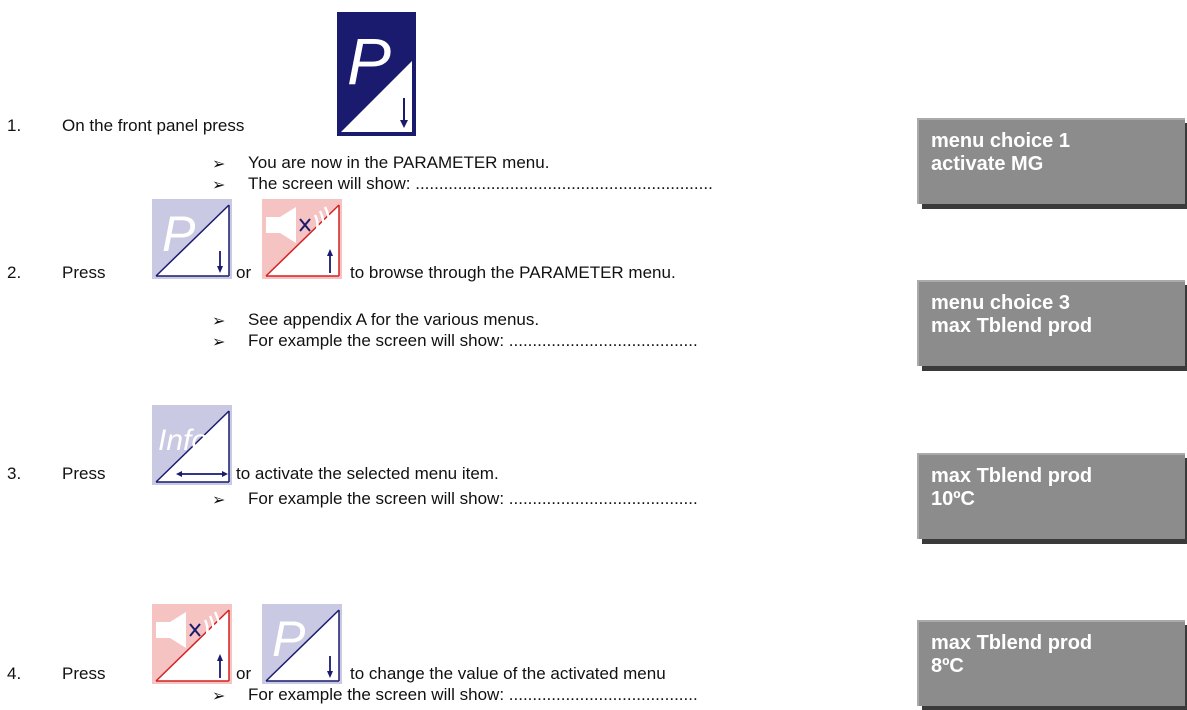  I want to click on step-2-number: 2., so click(14, 272).